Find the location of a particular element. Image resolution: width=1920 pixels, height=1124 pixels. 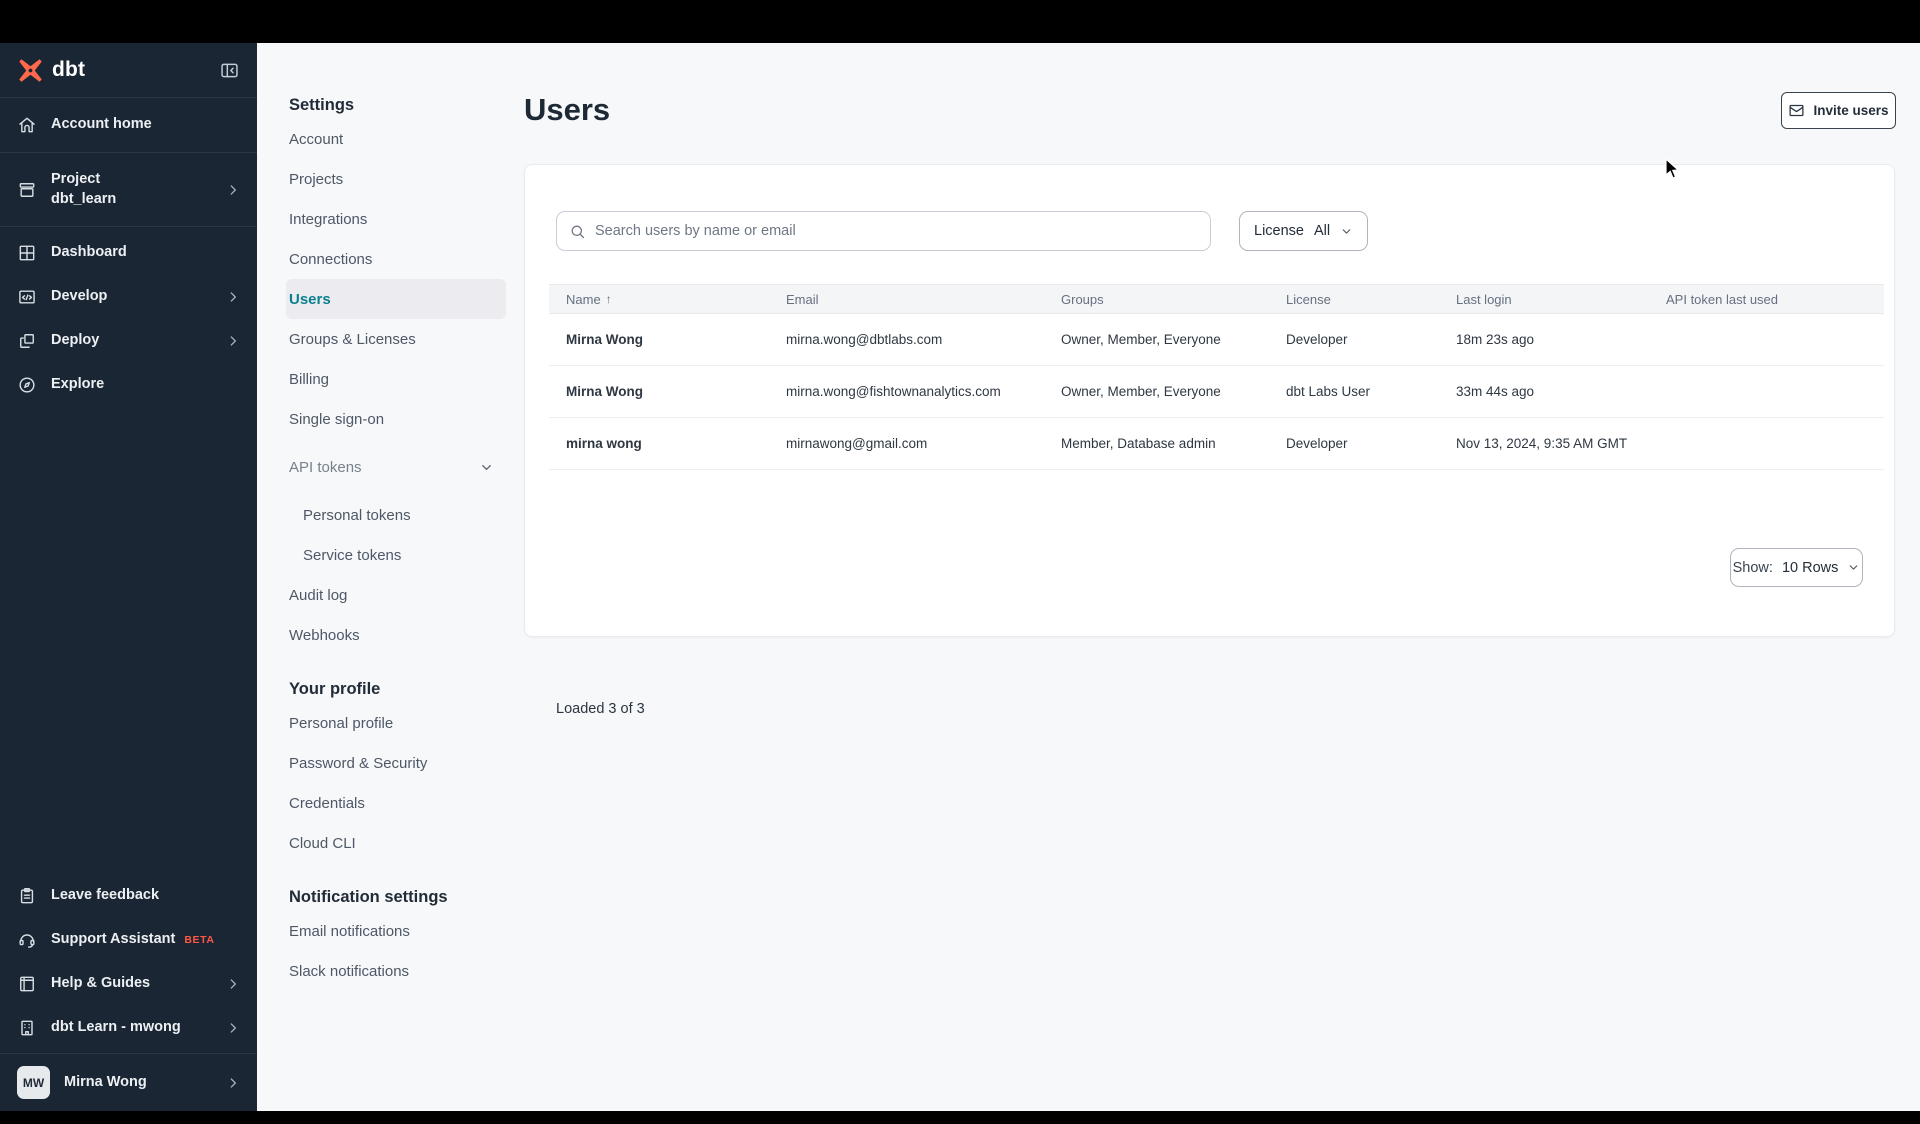

sidebar-item-help-guides: Help & Guides is located at coordinates (128, 984).